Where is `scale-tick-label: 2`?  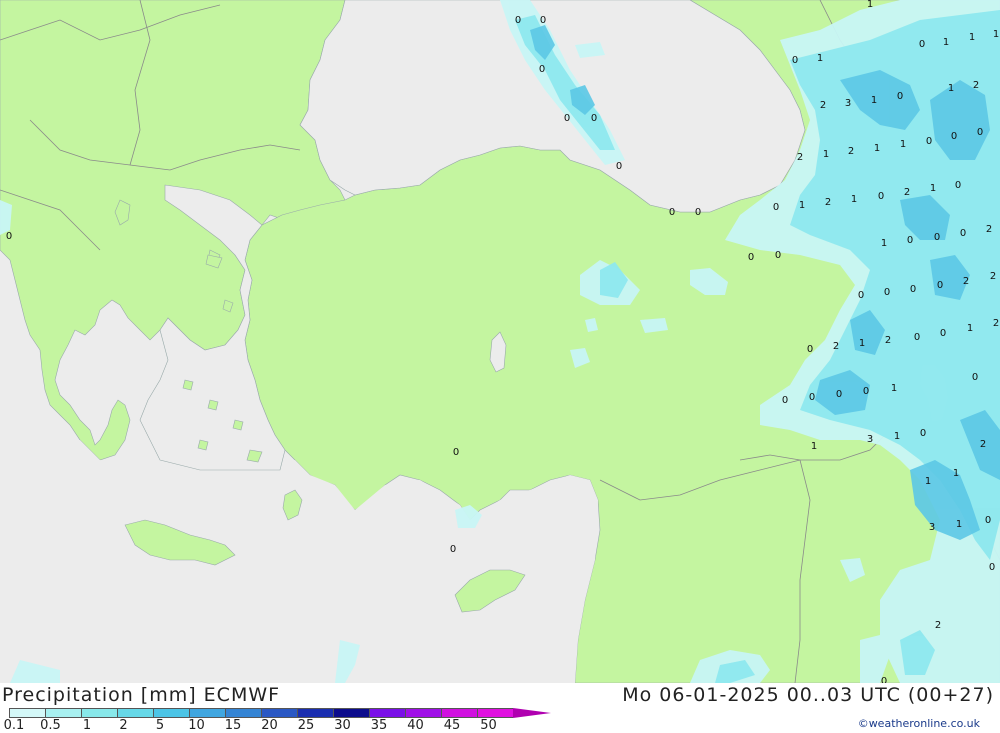 scale-tick-label: 2 is located at coordinates (123, 725).